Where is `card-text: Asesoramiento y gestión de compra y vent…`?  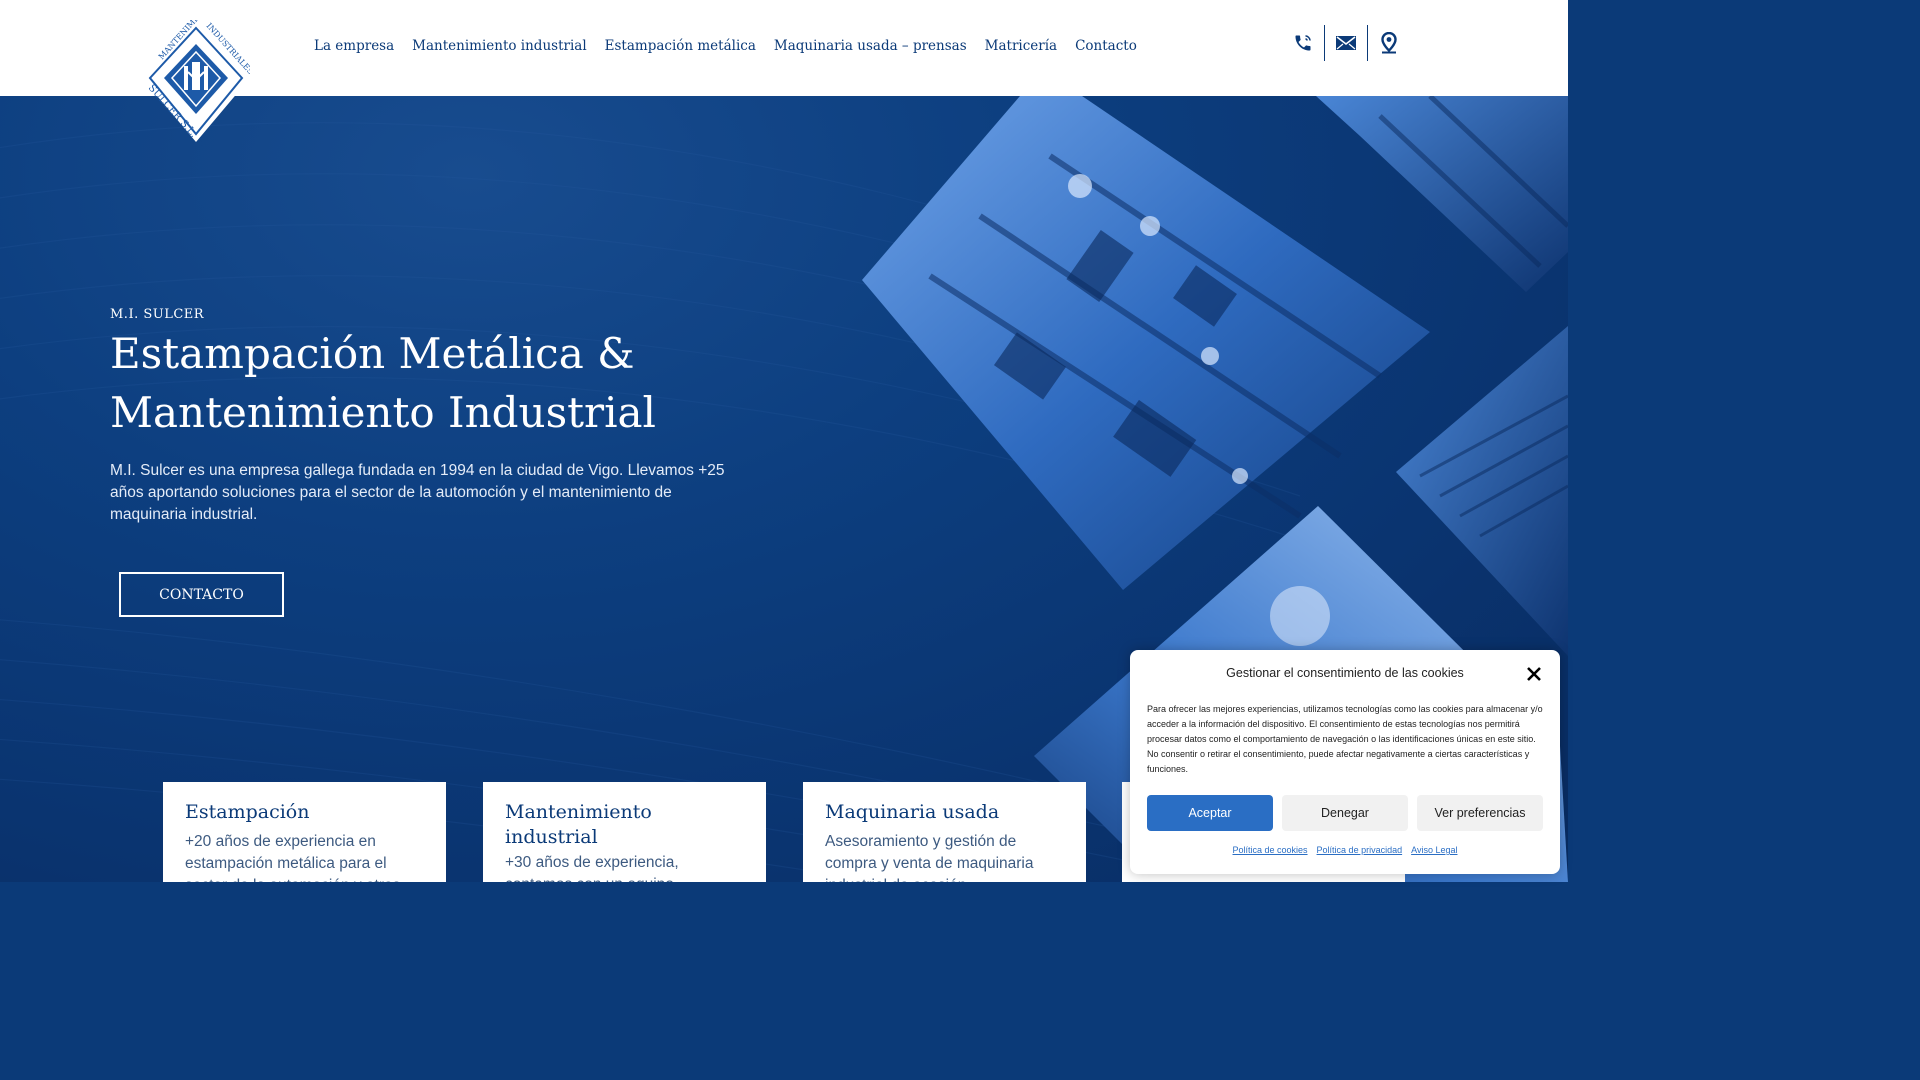 card-text: Asesoramiento y gestión de compra y vent… is located at coordinates (929, 857).